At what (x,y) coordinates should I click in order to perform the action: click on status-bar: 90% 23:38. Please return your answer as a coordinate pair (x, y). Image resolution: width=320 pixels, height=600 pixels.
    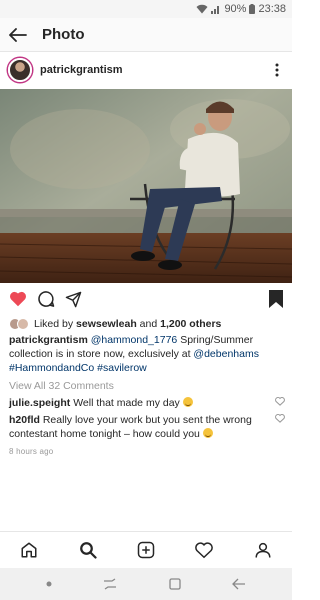
    Looking at the image, I should click on (146, 9).